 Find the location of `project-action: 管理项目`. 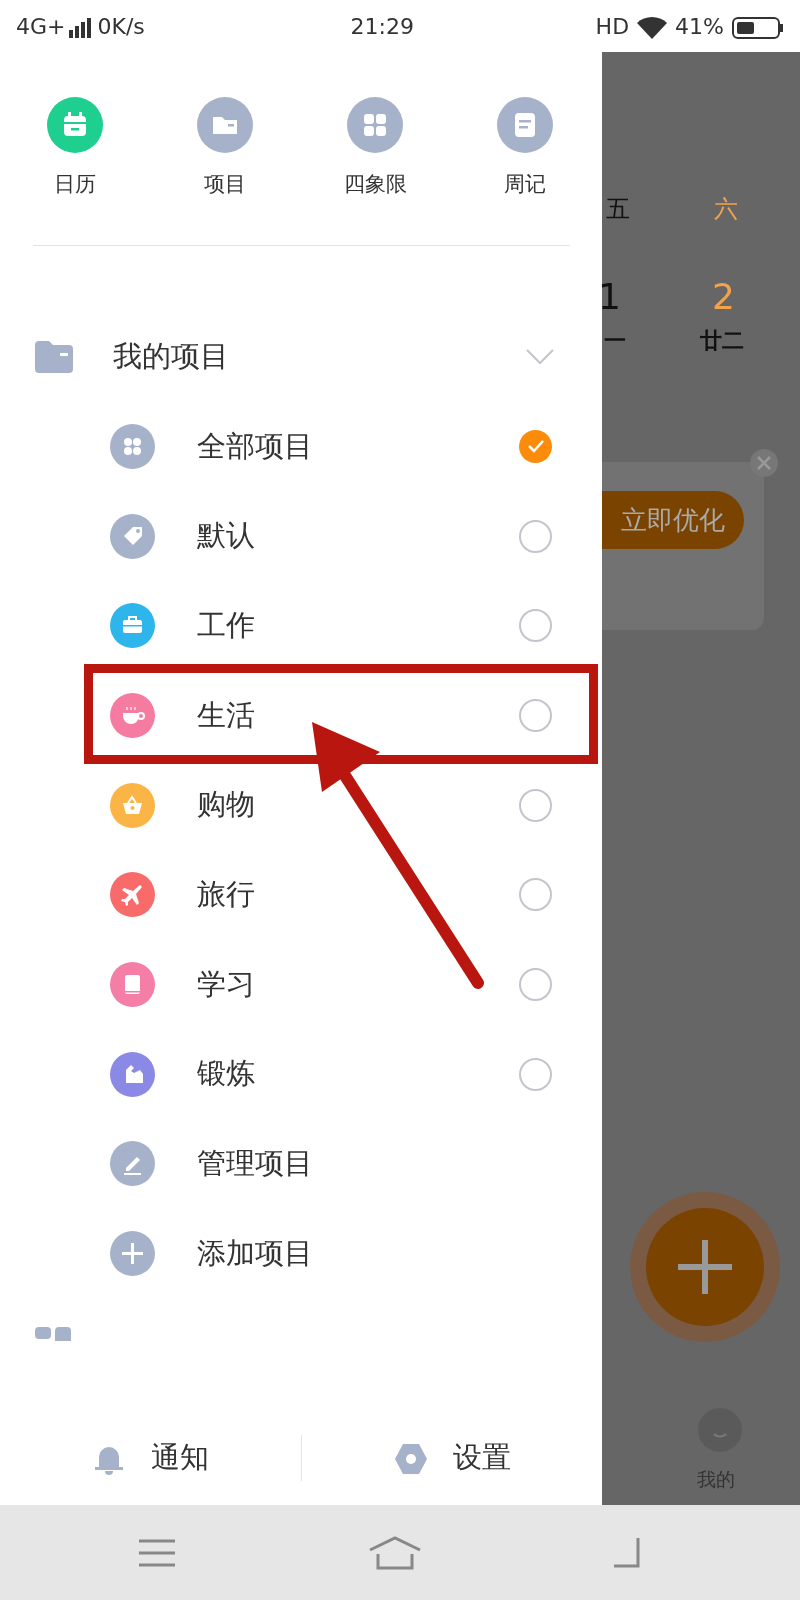

project-action: 管理项目 is located at coordinates (255, 1163).